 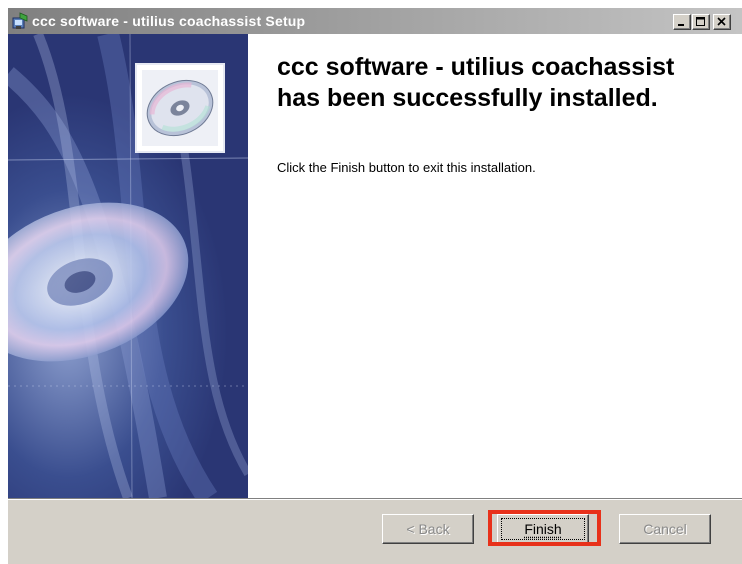 What do you see at coordinates (20, 20) in the screenshot?
I see `installer-icon` at bounding box center [20, 20].